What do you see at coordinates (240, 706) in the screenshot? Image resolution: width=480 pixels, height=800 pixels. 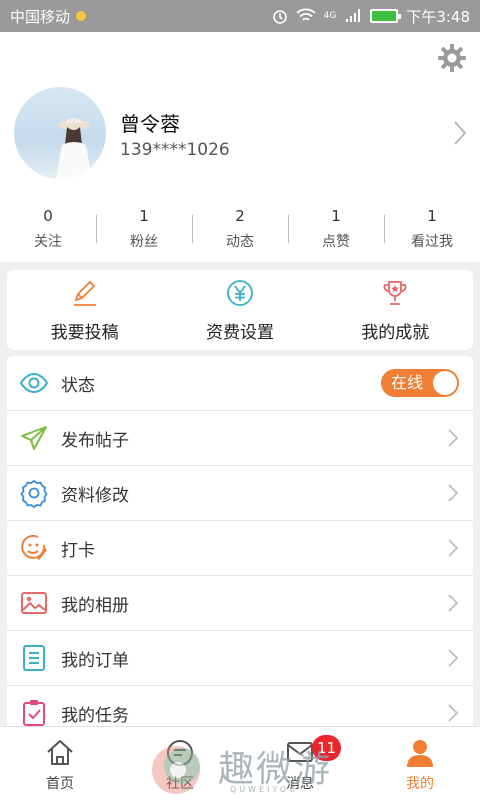 I see `menu-item-tasks: 我的任务` at bounding box center [240, 706].